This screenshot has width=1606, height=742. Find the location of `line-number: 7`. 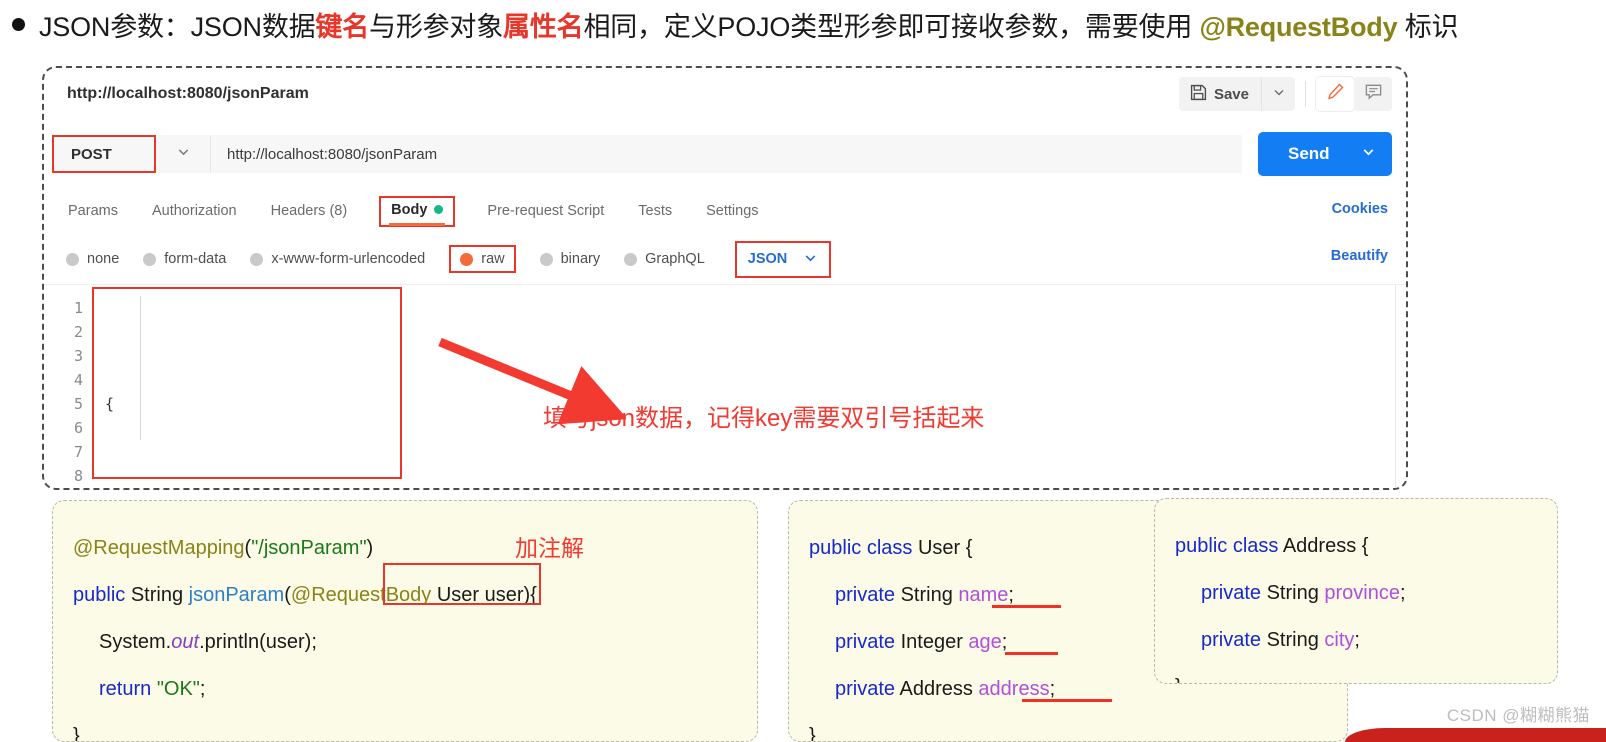

line-number: 7 is located at coordinates (78, 452).